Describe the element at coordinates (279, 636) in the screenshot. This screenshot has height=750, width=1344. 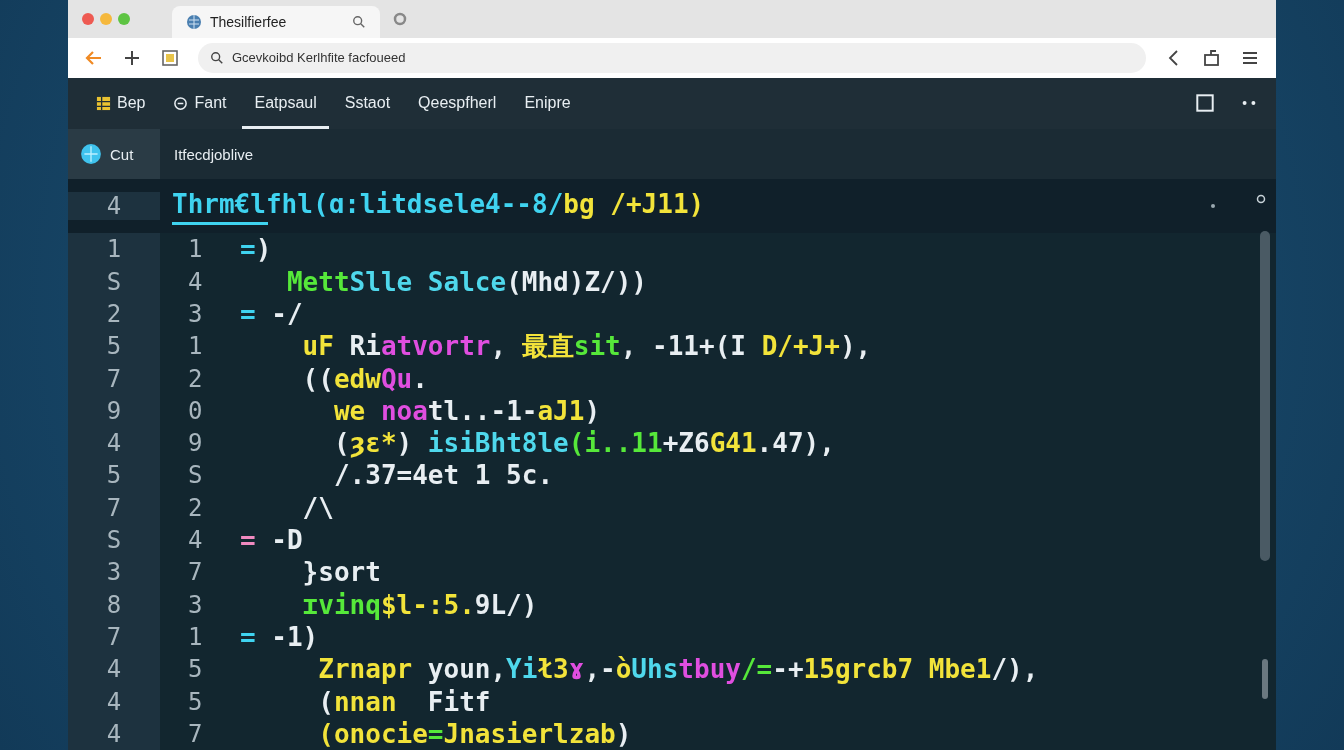
I see `code-line: = -1)` at that location.